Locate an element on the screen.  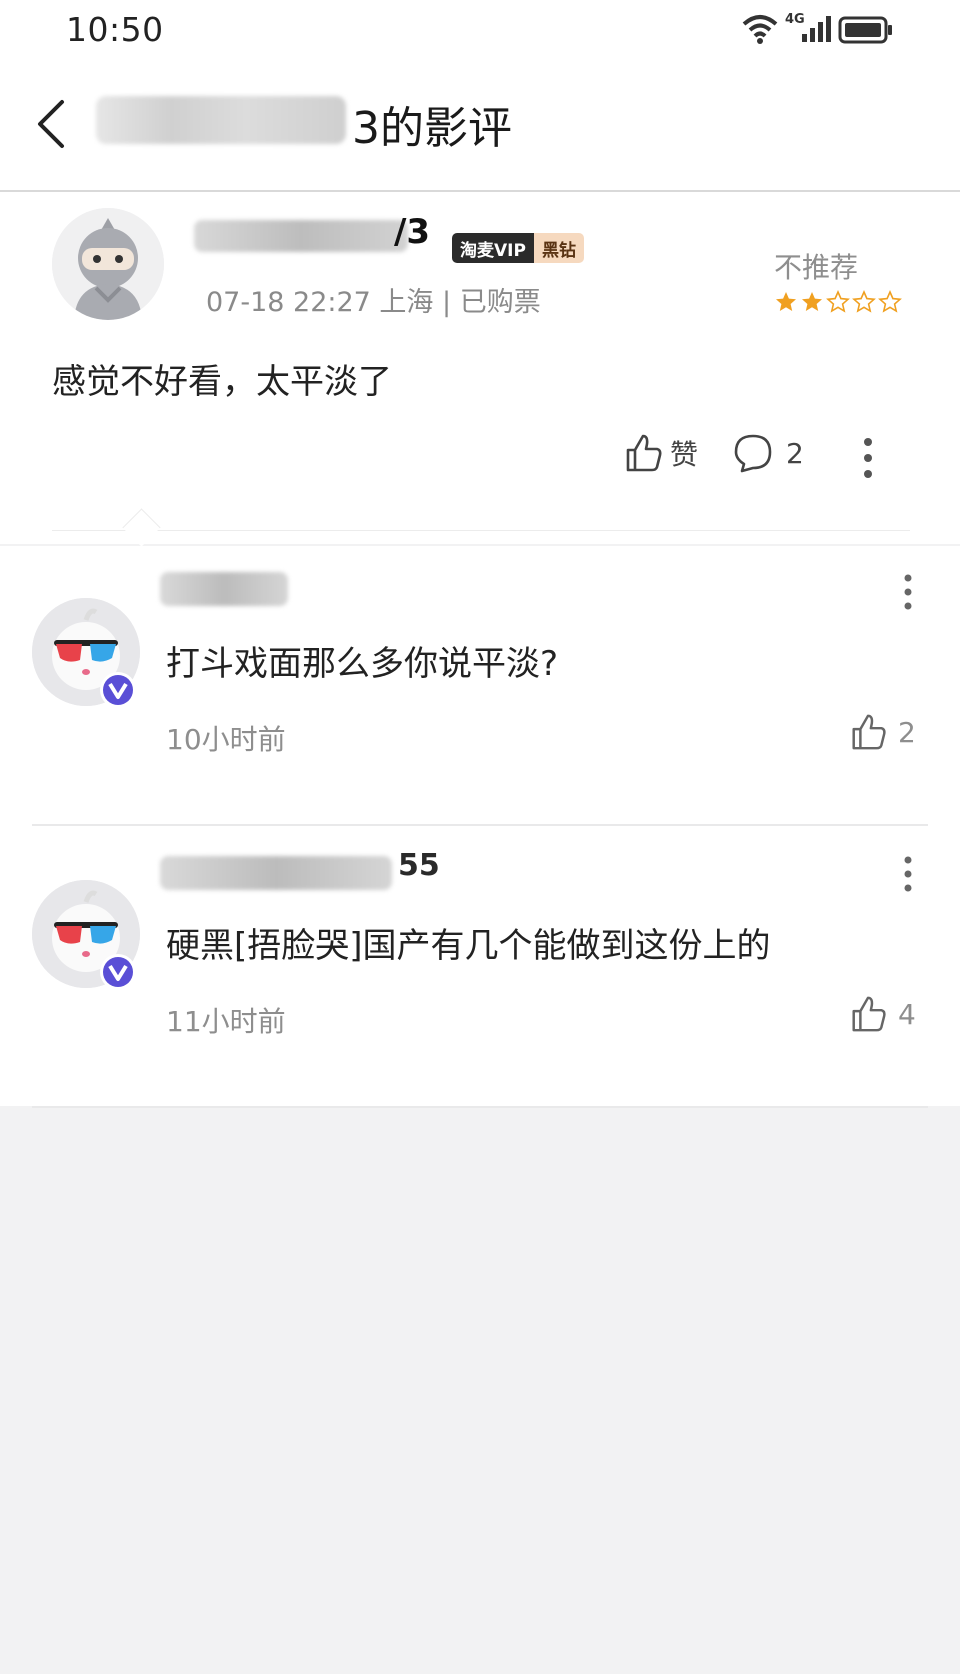
ninja-avatar-icon is located at coordinates (108, 264).